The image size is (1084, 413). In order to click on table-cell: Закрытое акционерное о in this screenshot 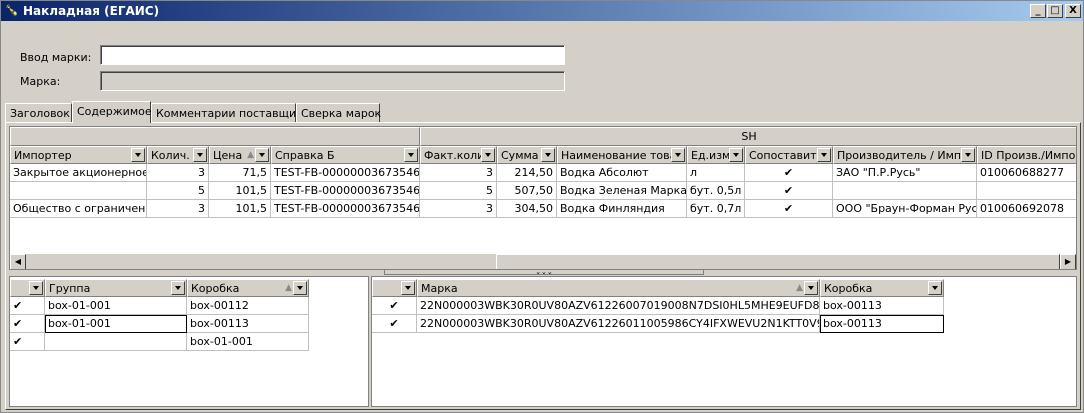, I will do `click(78, 173)`.